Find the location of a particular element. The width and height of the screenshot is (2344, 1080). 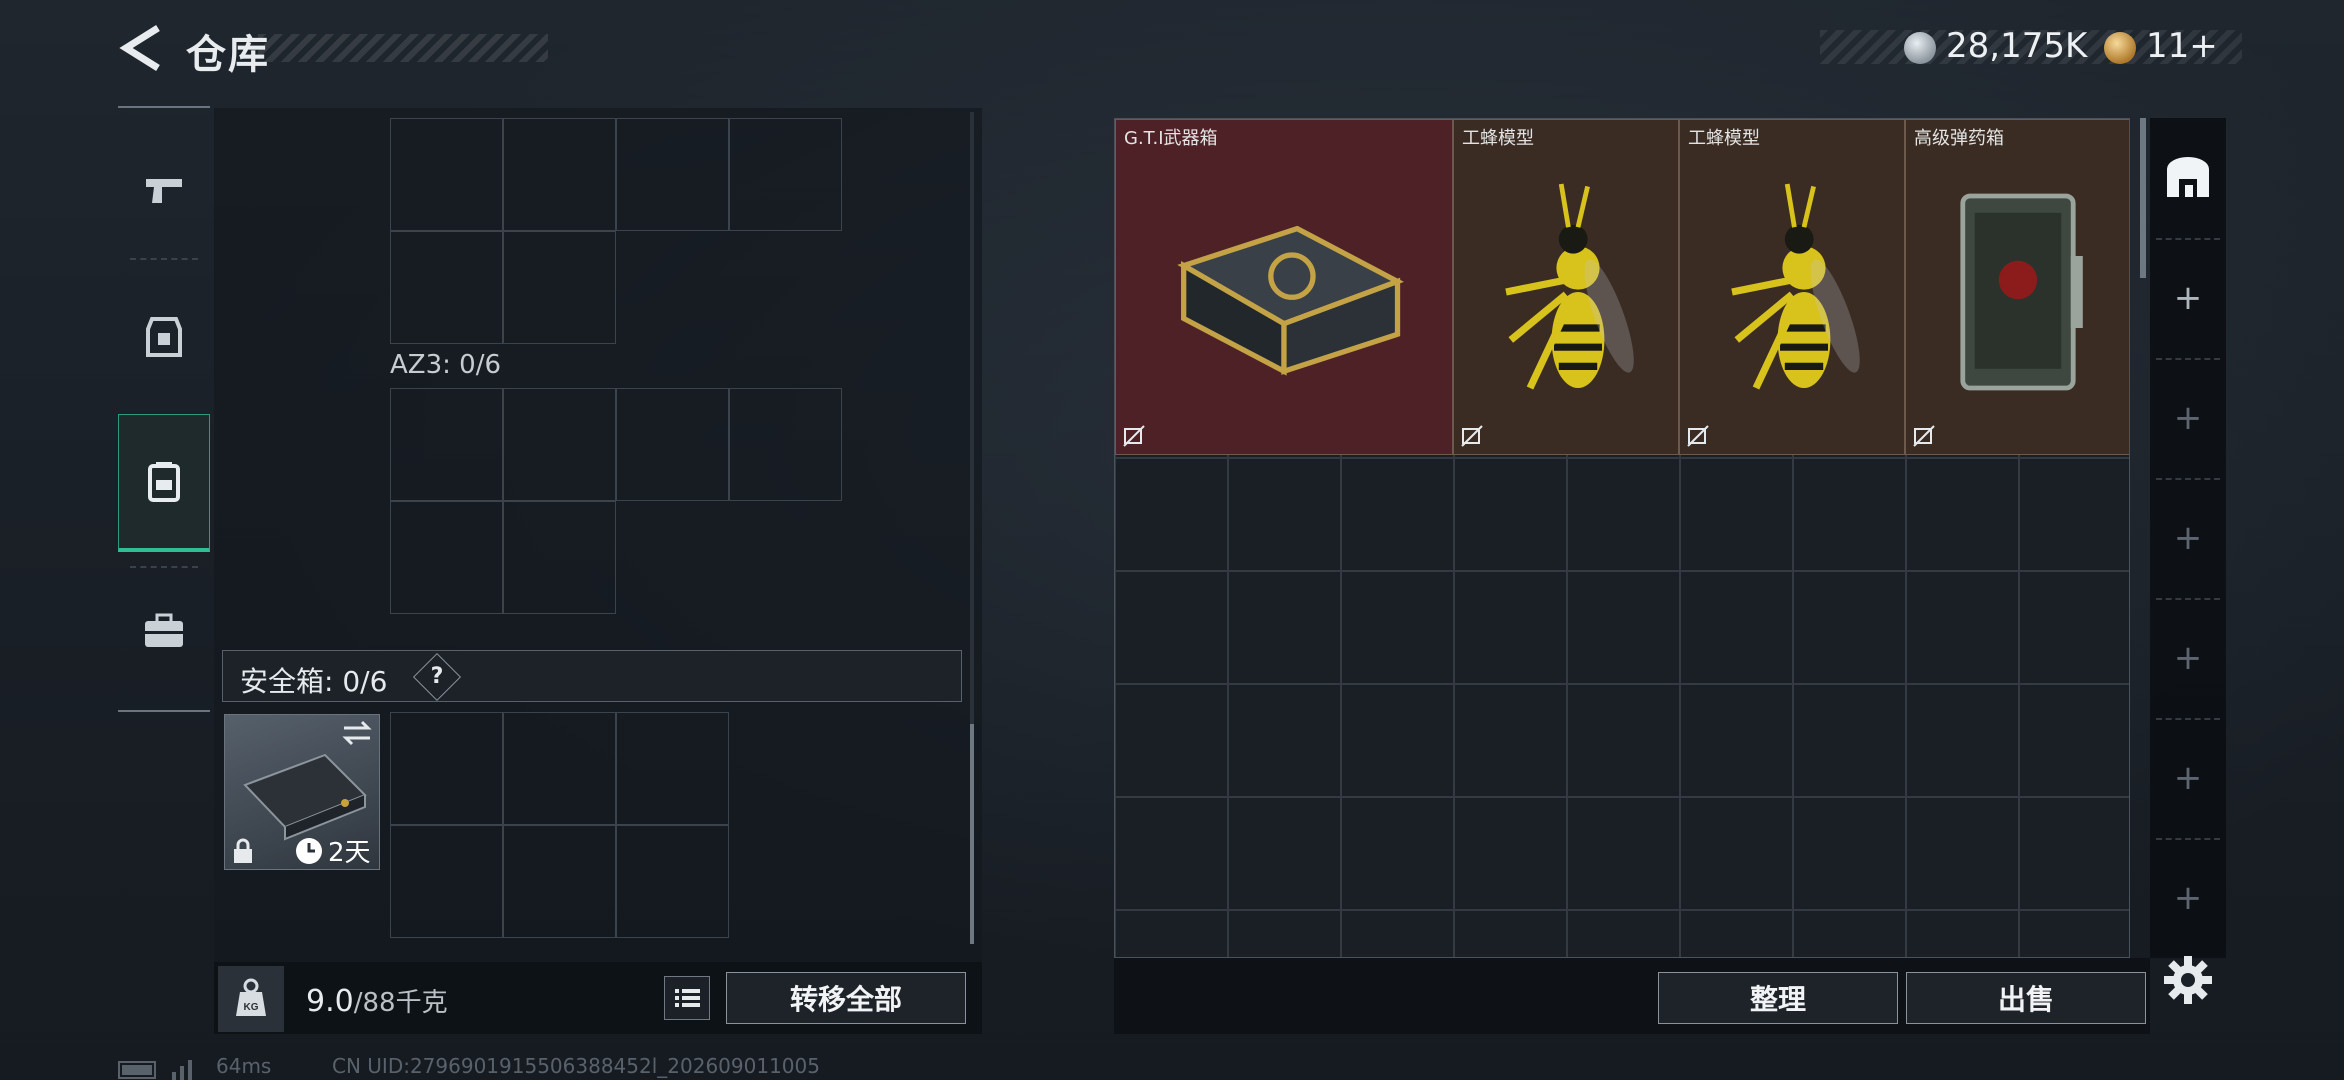

back-arrow-icon is located at coordinates (140, 48).